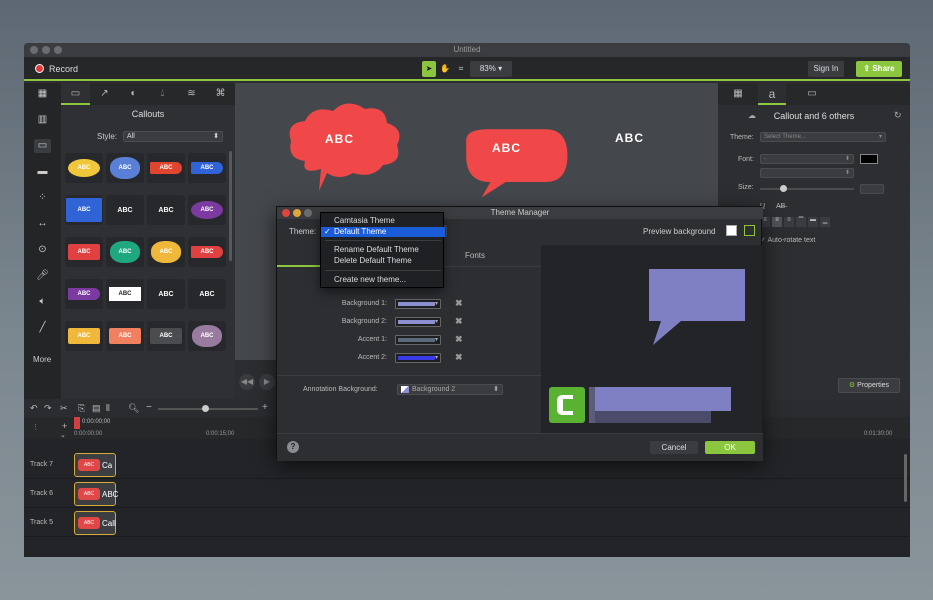 The height and width of the screenshot is (600, 933). I want to click on canvas-speech-callout, so click(517, 163).